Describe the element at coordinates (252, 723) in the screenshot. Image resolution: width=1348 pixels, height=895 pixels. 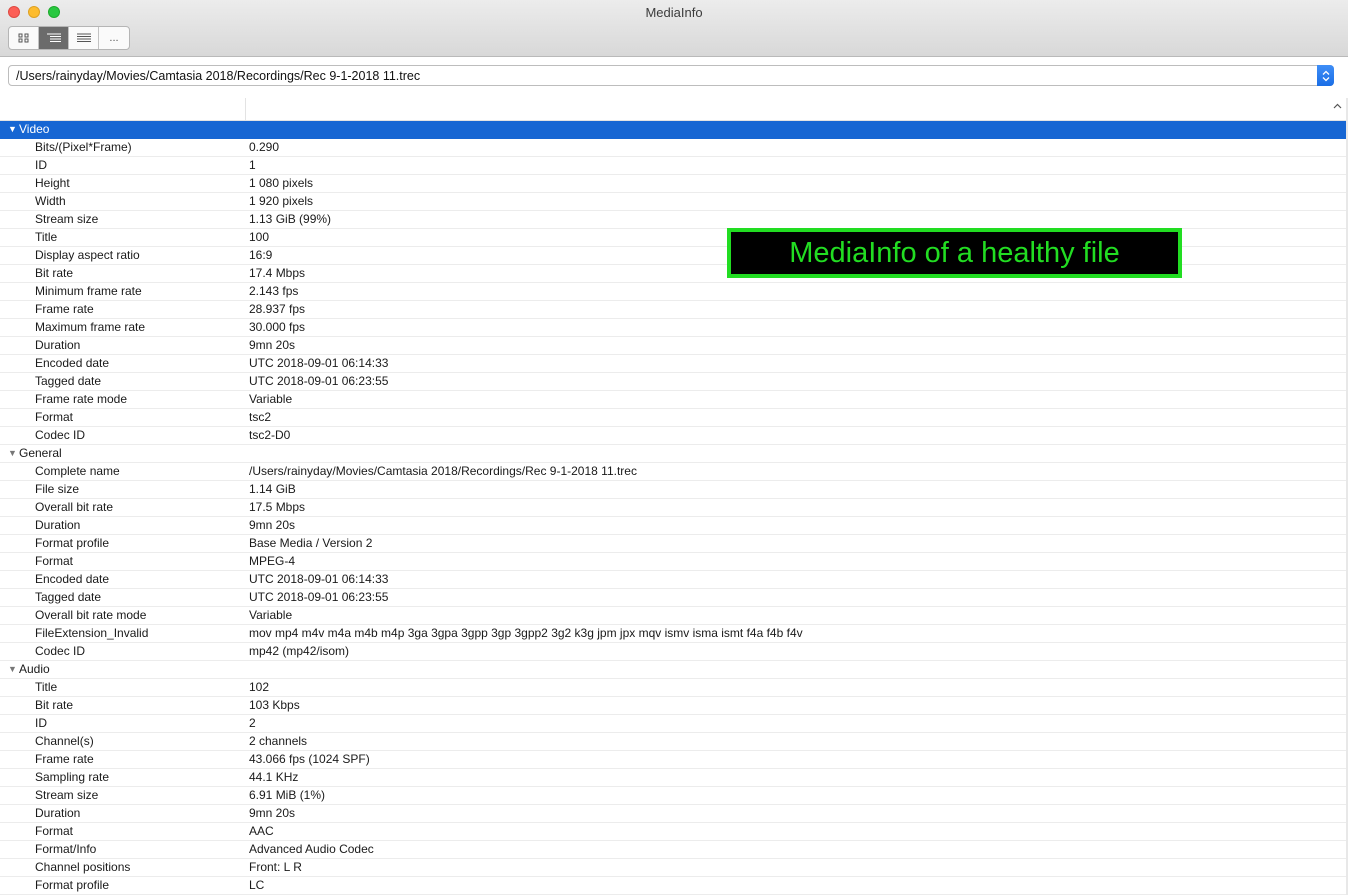
I see `property-value: 2` at that location.